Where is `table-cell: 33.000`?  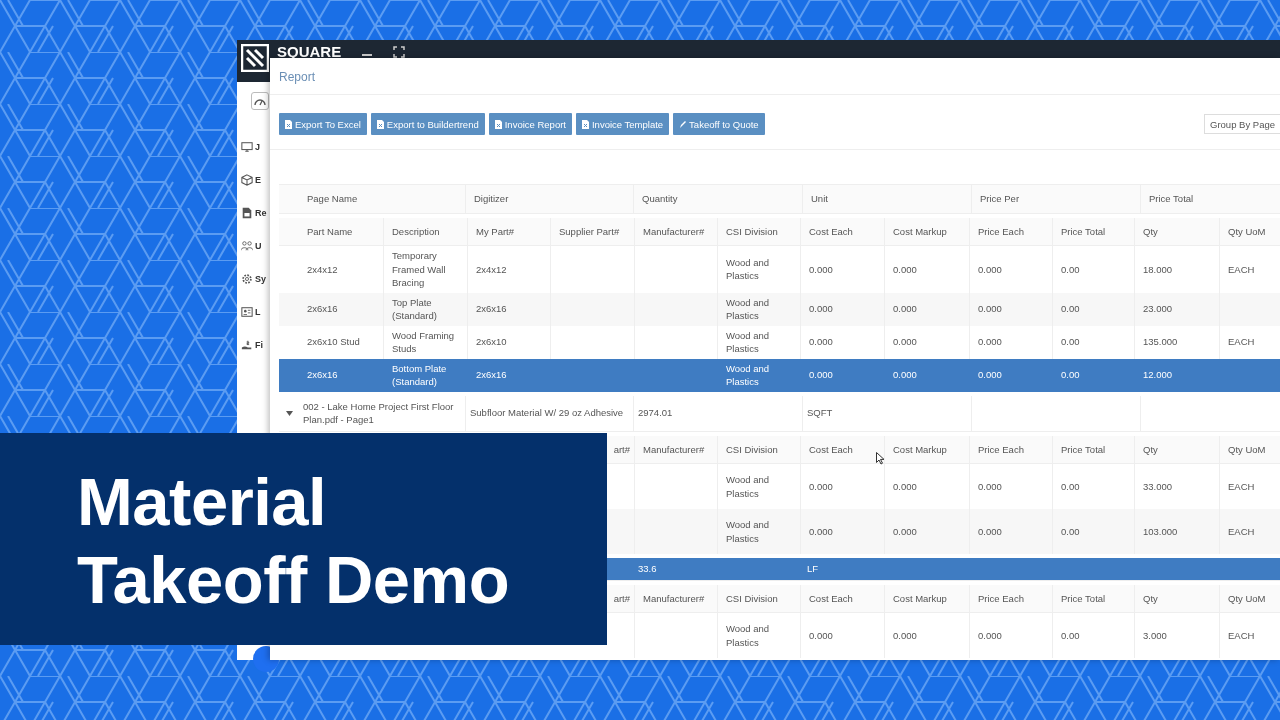 table-cell: 33.000 is located at coordinates (1158, 486).